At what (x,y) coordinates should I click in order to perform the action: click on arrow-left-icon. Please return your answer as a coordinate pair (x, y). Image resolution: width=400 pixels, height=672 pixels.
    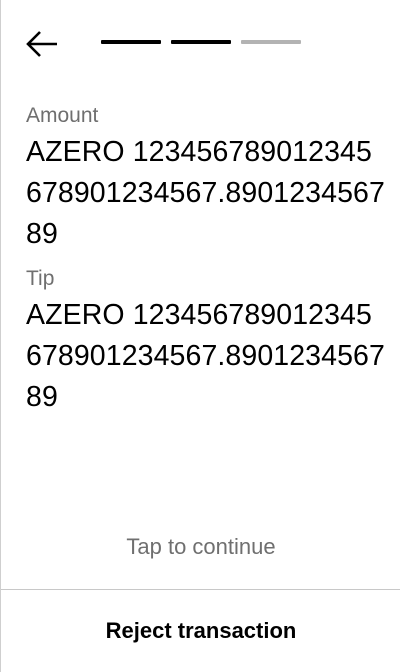
    Looking at the image, I should click on (41, 44).